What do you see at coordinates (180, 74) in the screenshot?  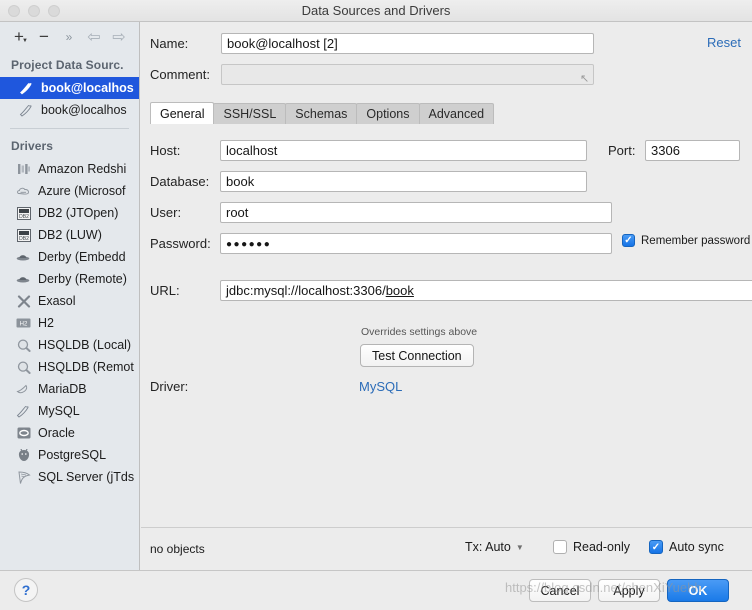 I see `comment-label: Comment:` at bounding box center [180, 74].